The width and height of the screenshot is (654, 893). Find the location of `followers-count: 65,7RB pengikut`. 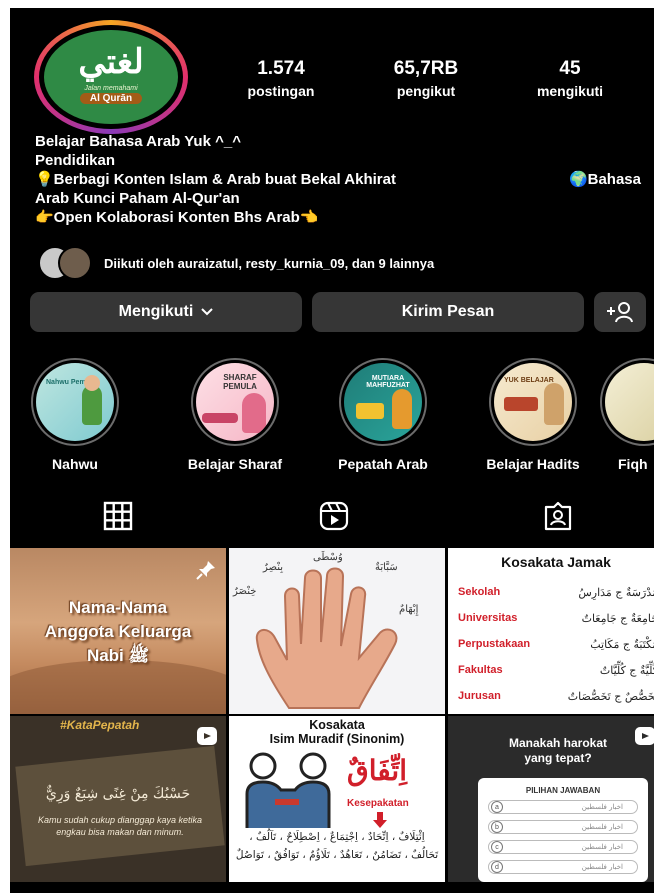

followers-count: 65,7RB pengikut is located at coordinates (426, 78).